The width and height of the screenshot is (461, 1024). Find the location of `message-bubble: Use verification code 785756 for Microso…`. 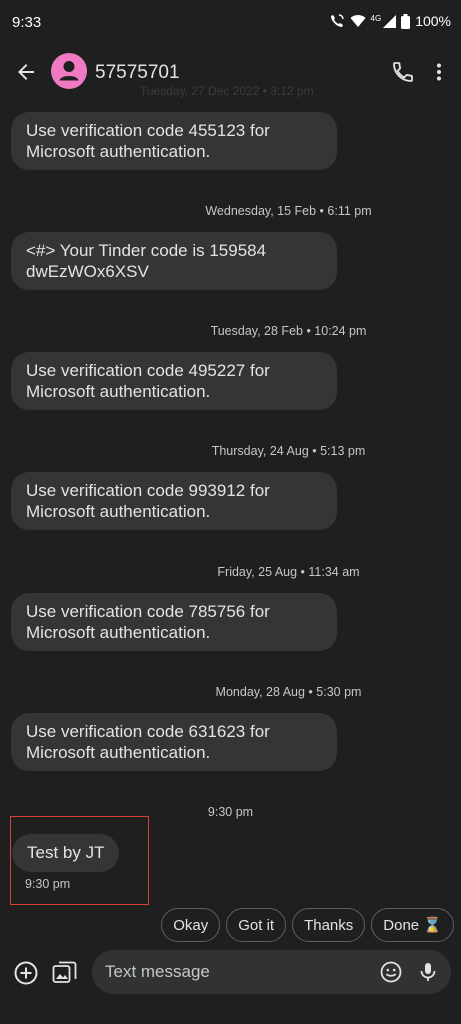

message-bubble: Use verification code 785756 for Microso… is located at coordinates (174, 622).